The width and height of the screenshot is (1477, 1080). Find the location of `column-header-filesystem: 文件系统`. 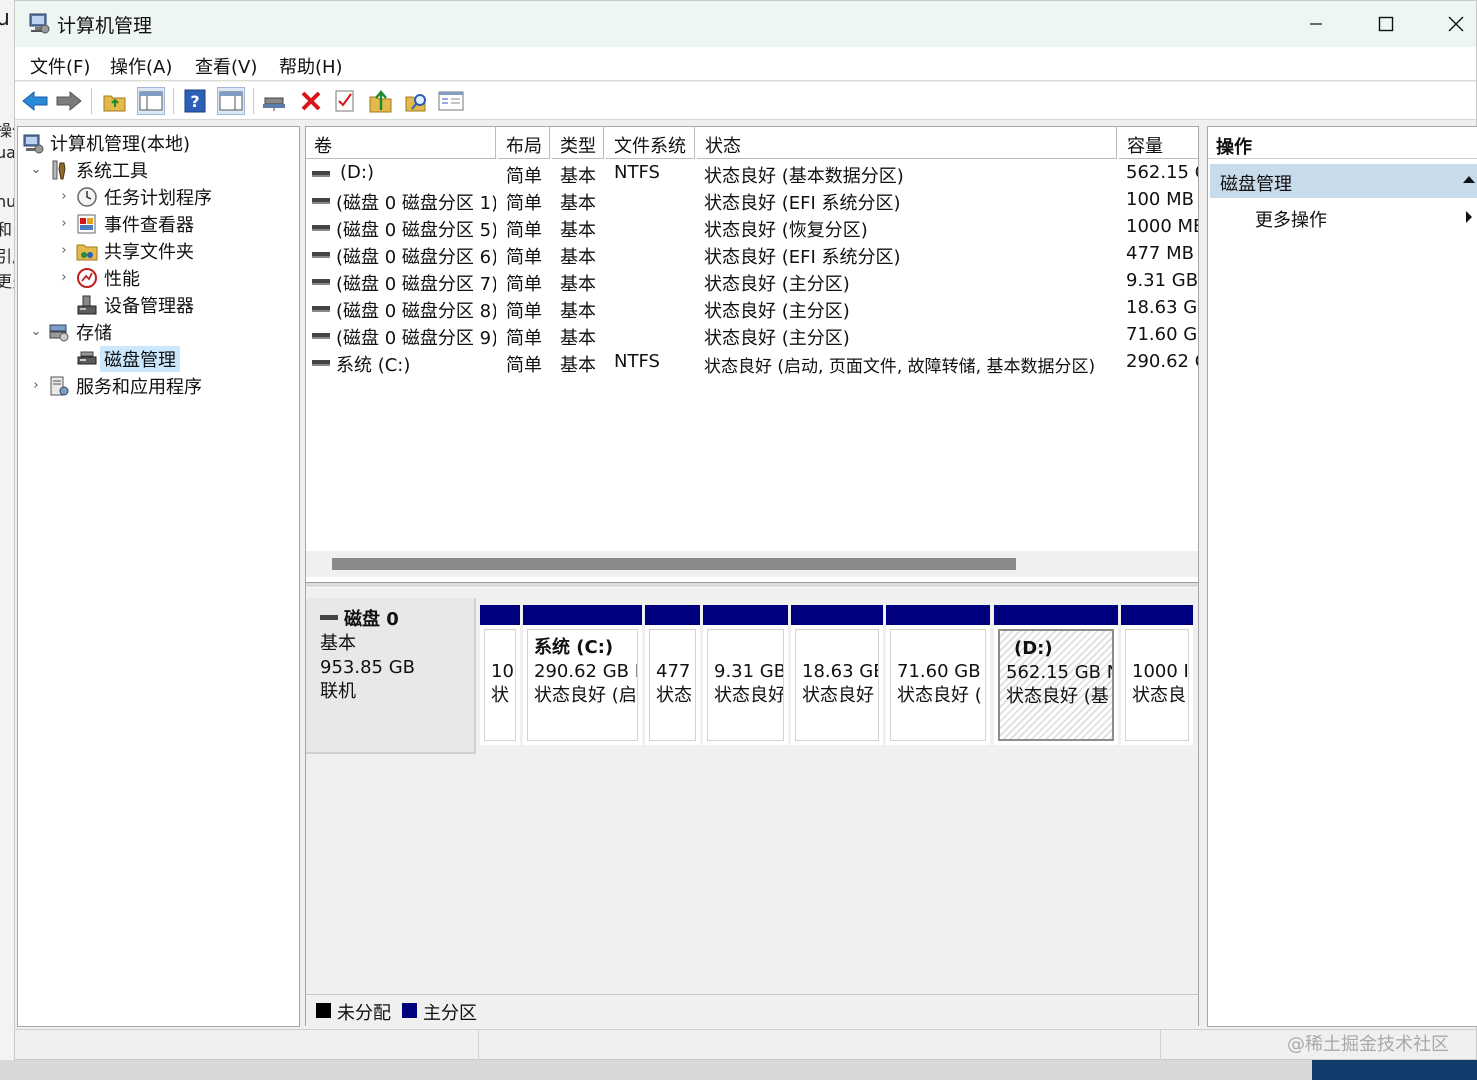

column-header-filesystem: 文件系统 is located at coordinates (650, 143).